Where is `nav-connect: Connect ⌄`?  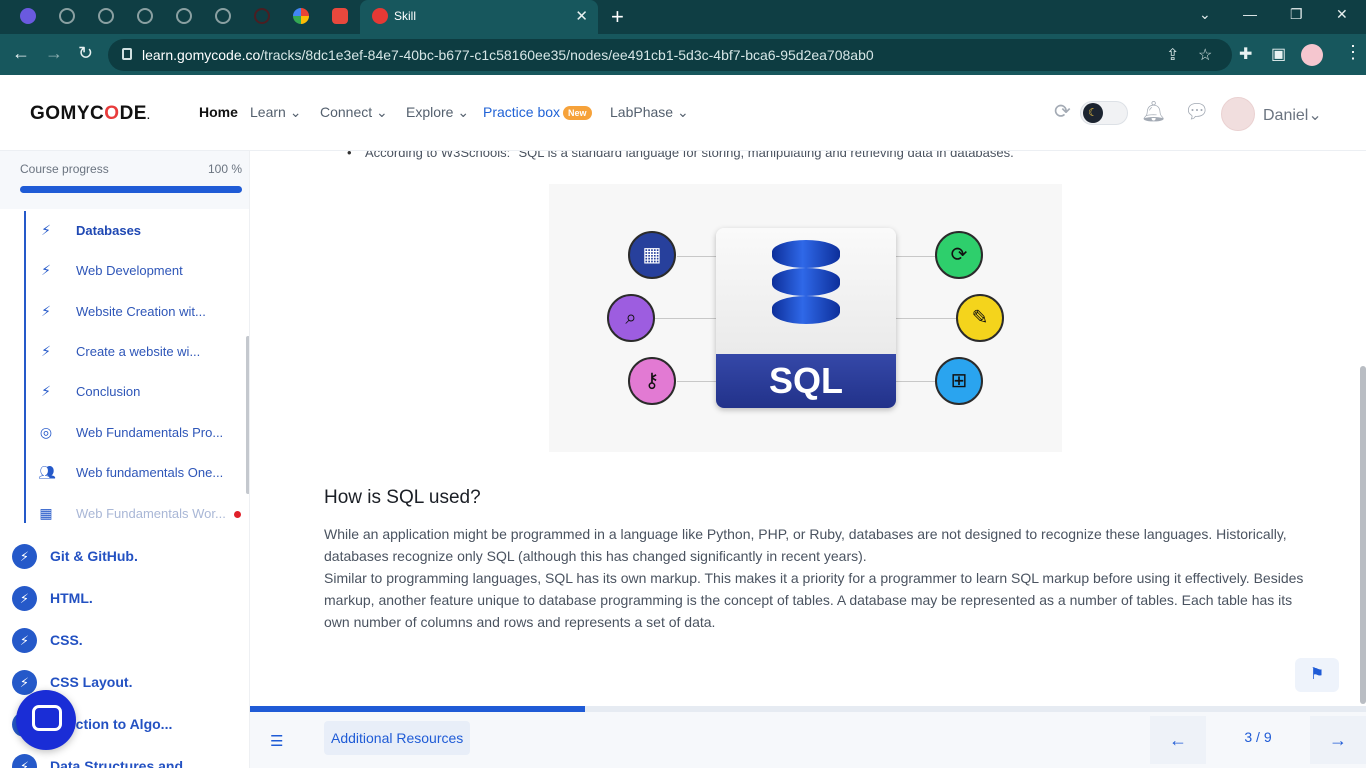 nav-connect: Connect ⌄ is located at coordinates (354, 112).